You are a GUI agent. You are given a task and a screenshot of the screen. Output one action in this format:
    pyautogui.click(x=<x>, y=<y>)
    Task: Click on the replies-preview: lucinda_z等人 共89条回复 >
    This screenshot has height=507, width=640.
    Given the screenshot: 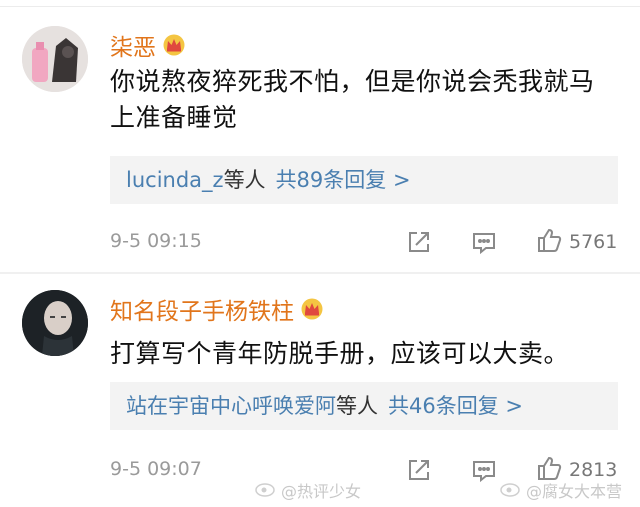 What is the action you would take?
    pyautogui.click(x=364, y=180)
    